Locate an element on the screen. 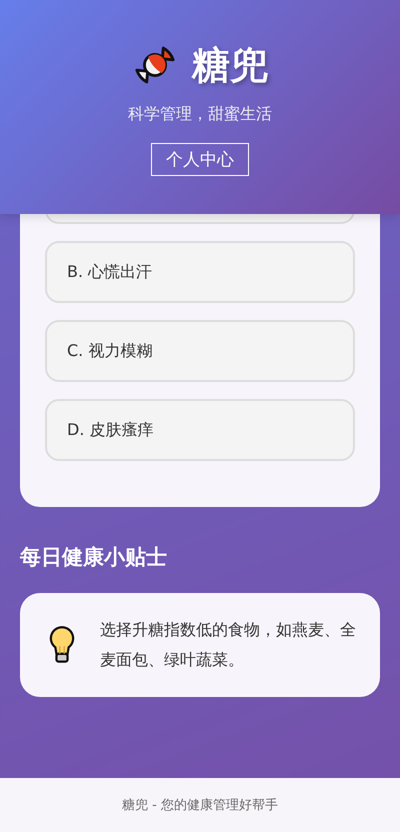  profile-button: 个人中心 is located at coordinates (200, 159).